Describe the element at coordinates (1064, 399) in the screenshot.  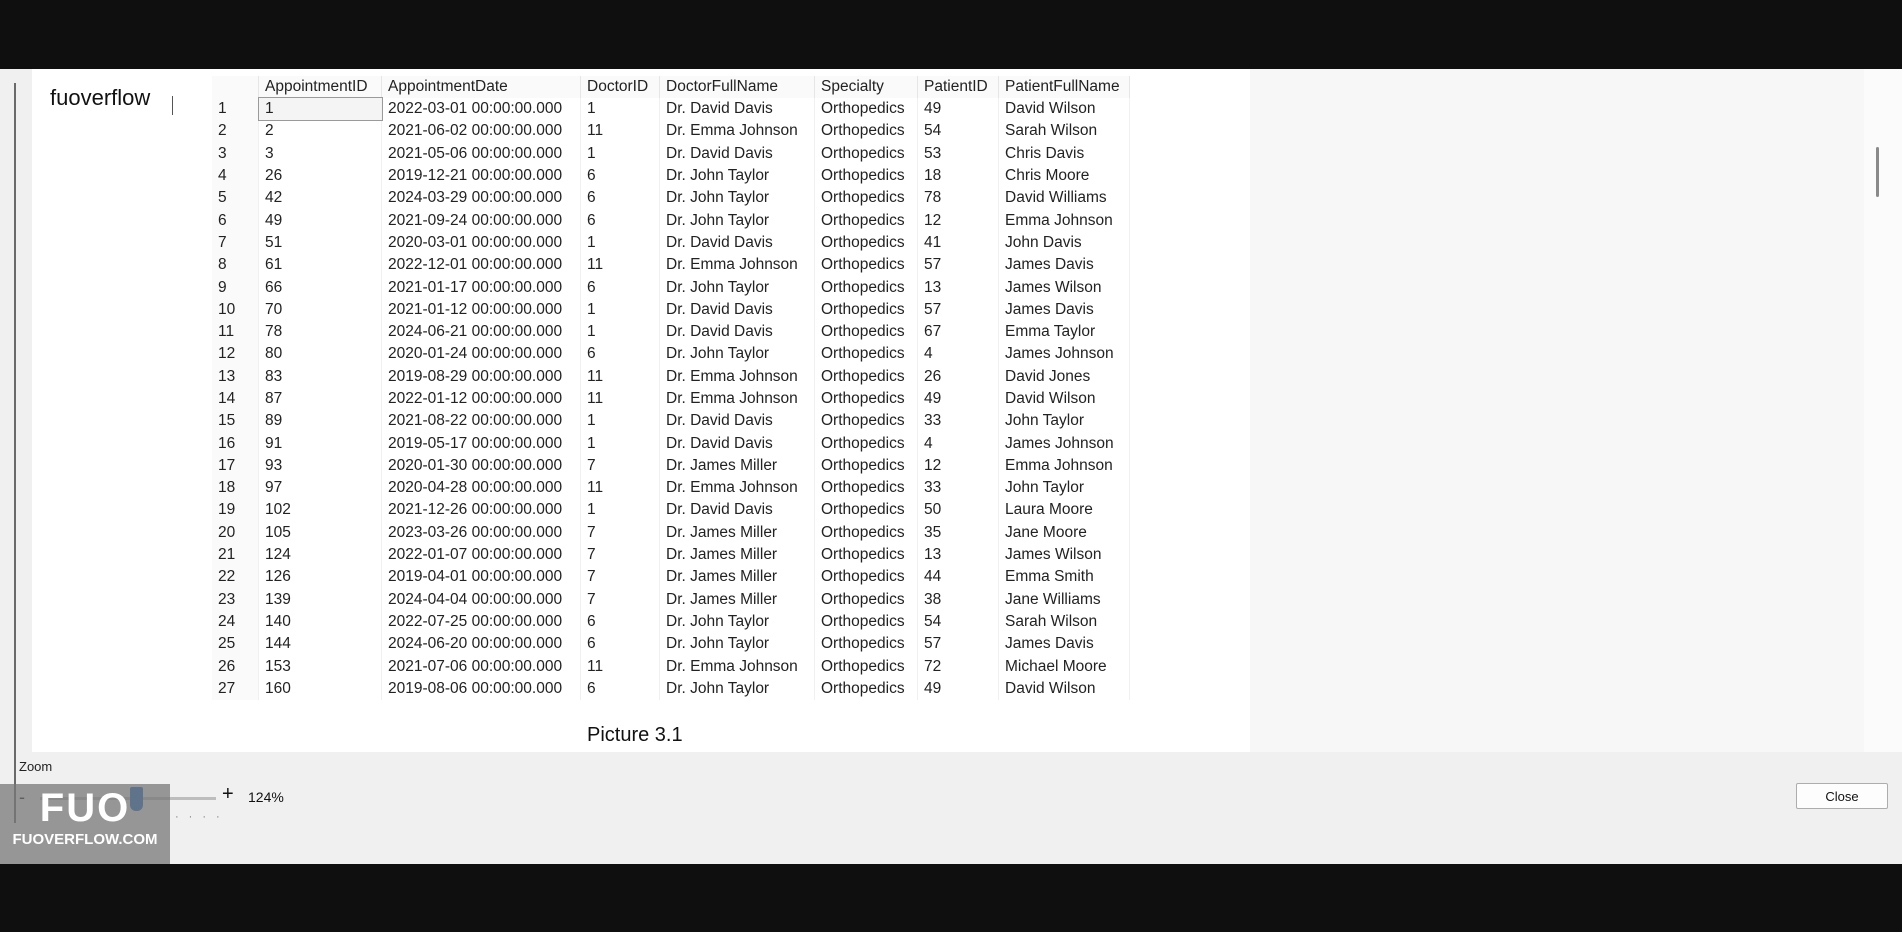
I see `cell-patient-full-name: David Wilson` at that location.